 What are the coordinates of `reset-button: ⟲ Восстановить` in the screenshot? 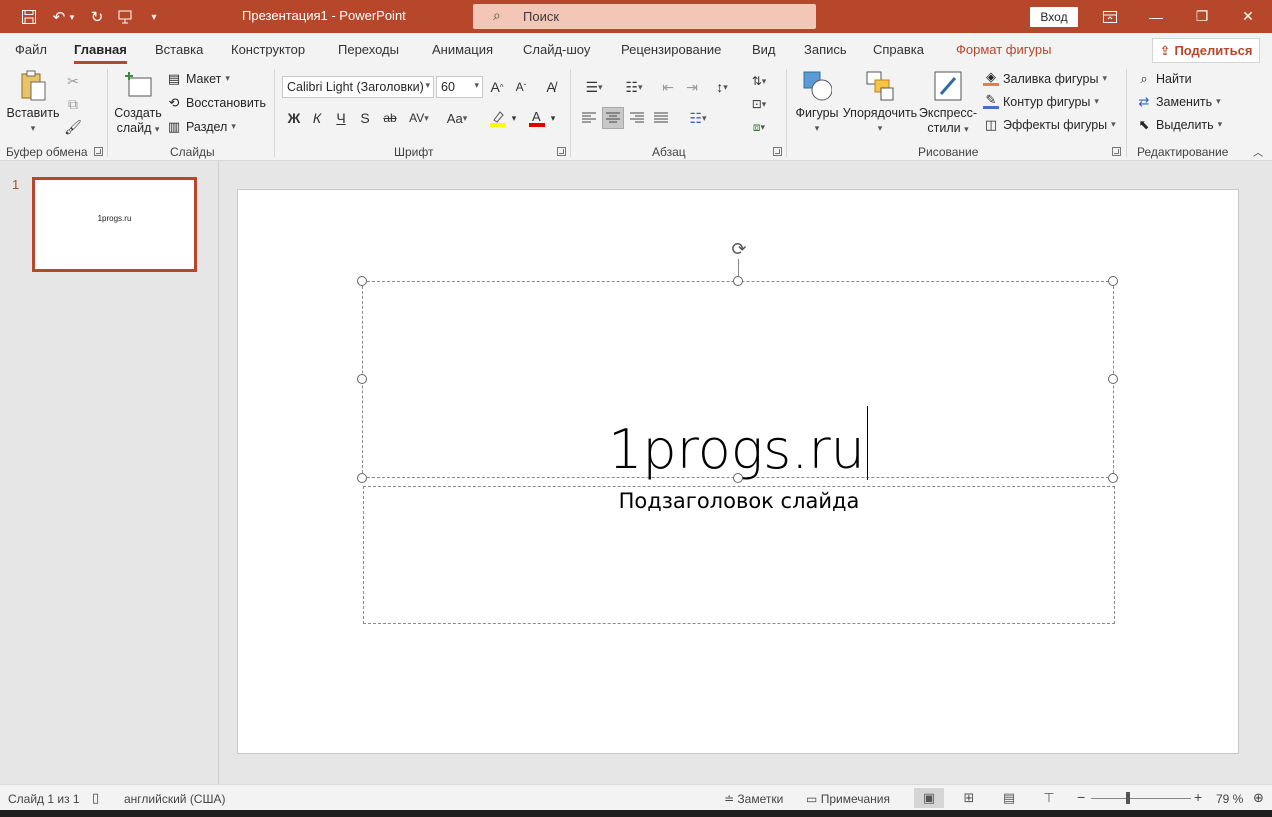 It's located at (216, 102).